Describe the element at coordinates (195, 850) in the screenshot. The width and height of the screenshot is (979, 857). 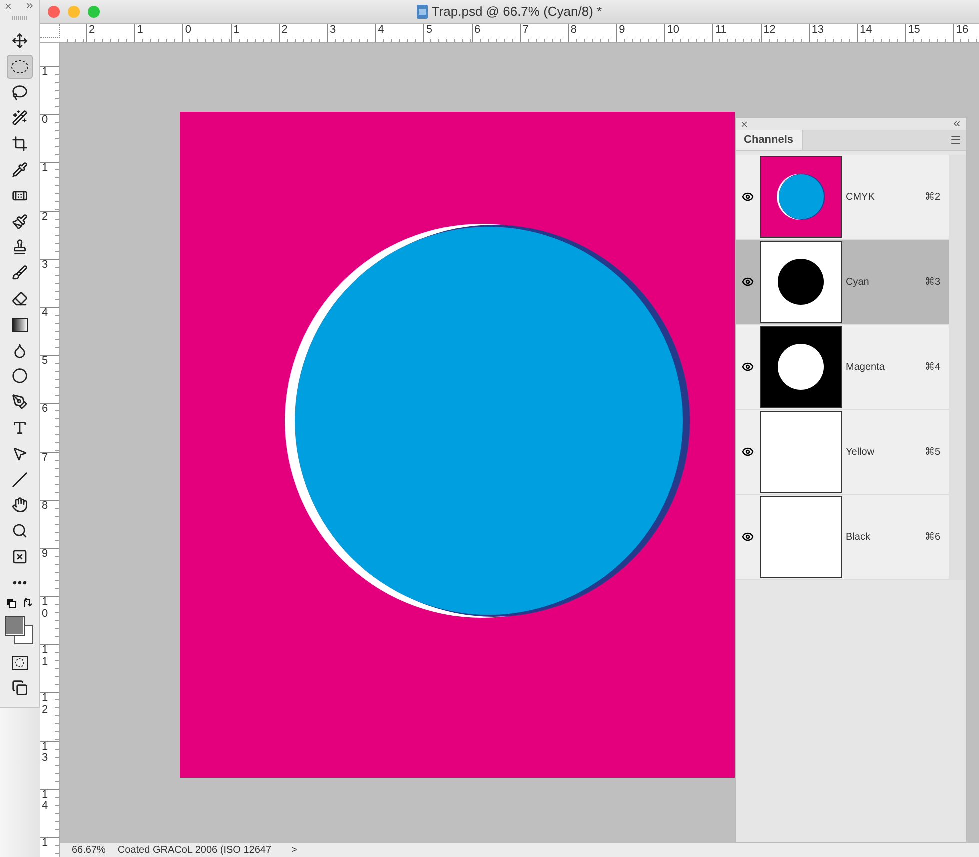
I see `color-profile: Coated GRACoL 2006 (ISO 12647` at that location.